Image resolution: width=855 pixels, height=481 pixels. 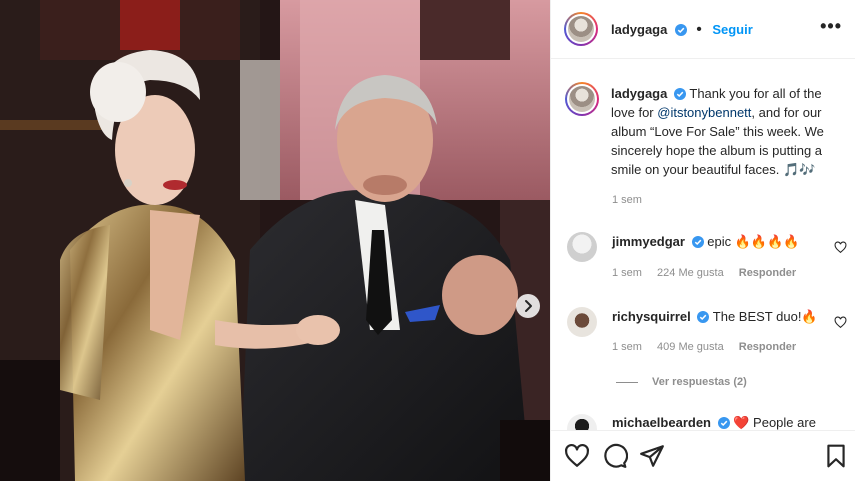 I want to click on comment-likes: 409 Me gusta, so click(x=690, y=347).